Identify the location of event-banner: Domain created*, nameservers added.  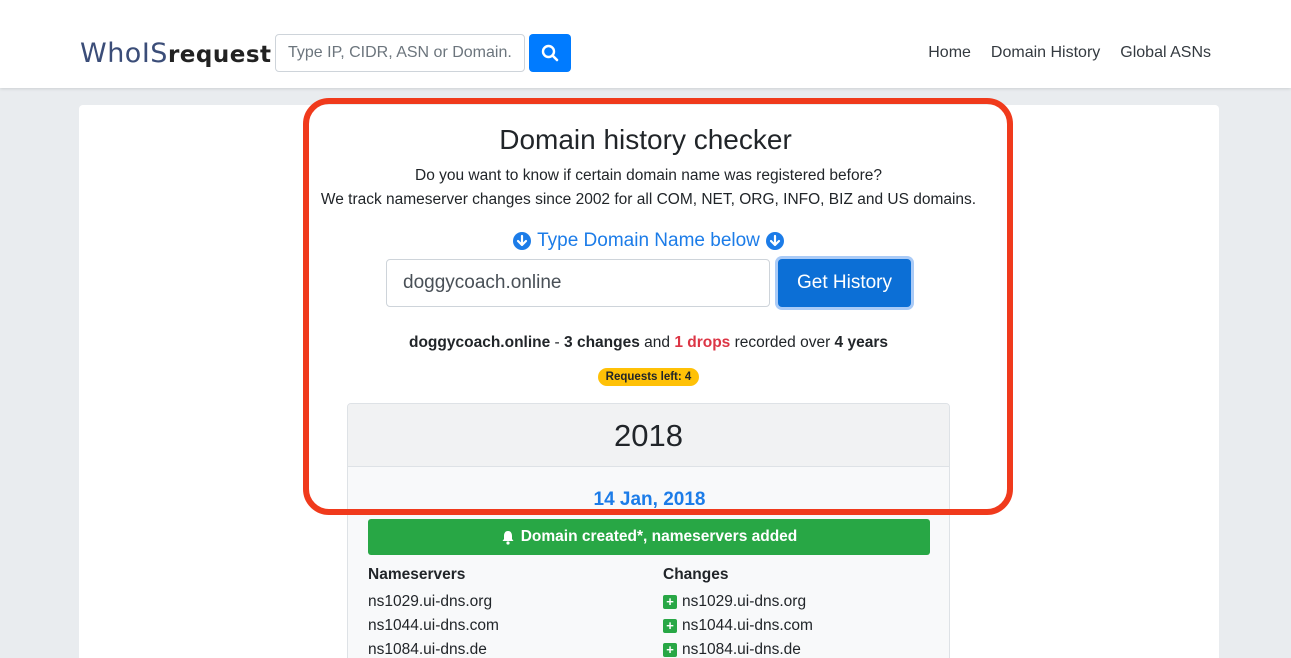
(649, 537).